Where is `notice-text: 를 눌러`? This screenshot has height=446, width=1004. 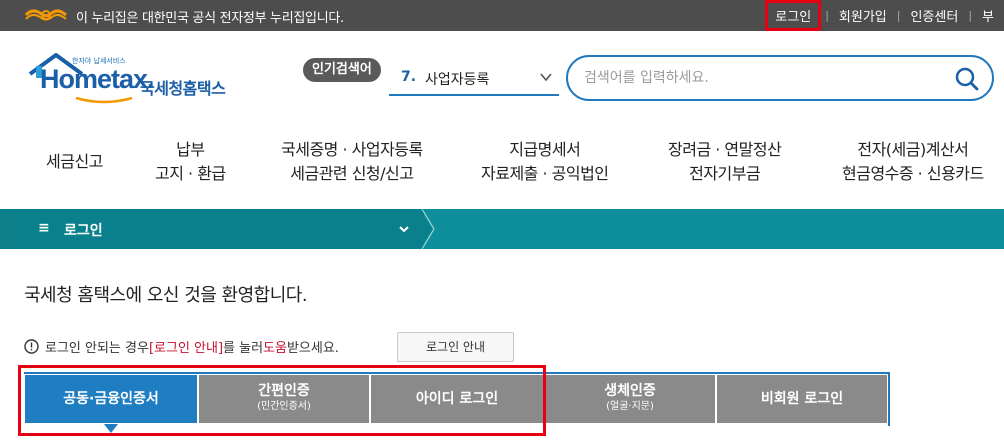
notice-text: 를 눌러 is located at coordinates (243, 348).